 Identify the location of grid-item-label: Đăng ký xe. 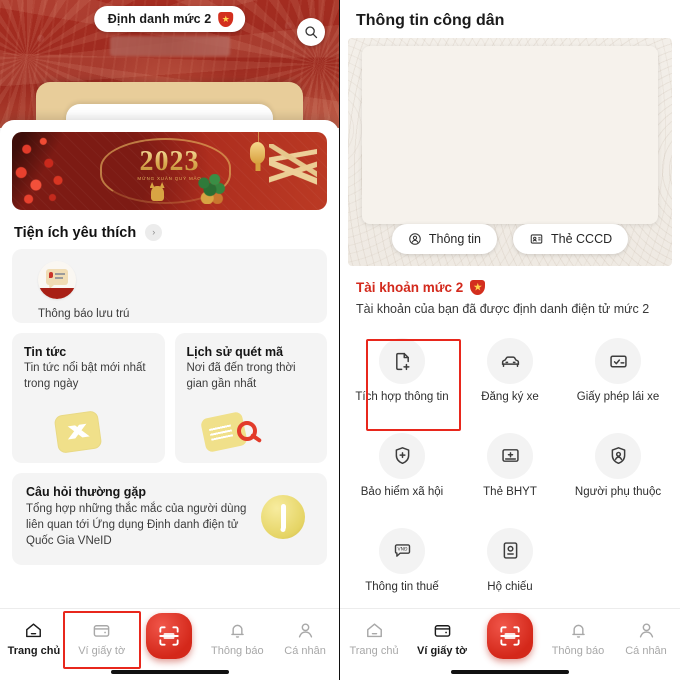
(510, 397).